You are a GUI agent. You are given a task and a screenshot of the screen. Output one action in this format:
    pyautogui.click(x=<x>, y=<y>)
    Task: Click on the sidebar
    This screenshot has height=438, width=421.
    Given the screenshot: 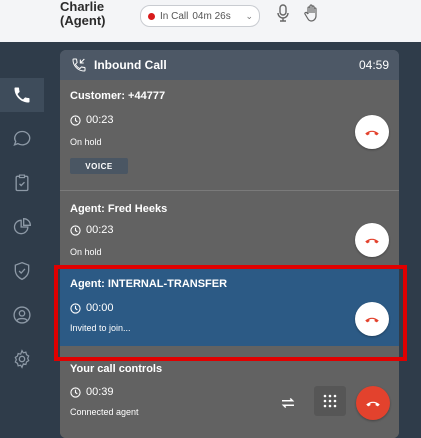 What is the action you would take?
    pyautogui.click(x=22, y=240)
    